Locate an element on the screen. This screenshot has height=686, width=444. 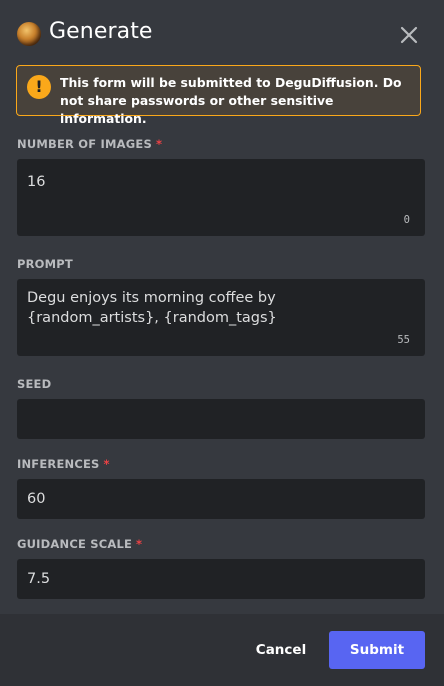
inferences-field: 60 is located at coordinates (221, 499).